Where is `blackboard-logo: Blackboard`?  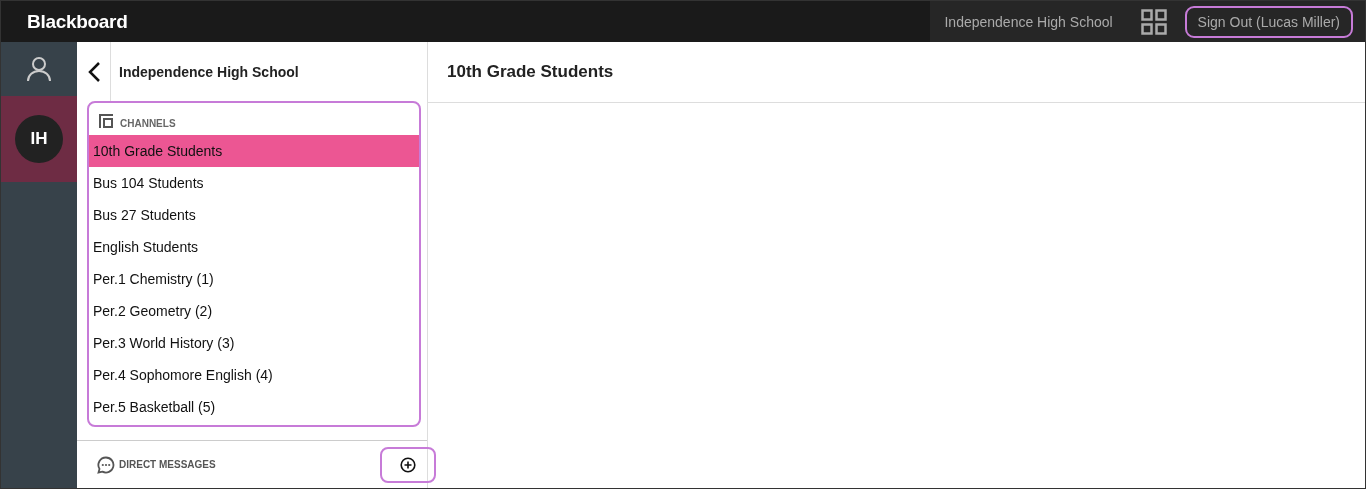 blackboard-logo: Blackboard is located at coordinates (77, 21).